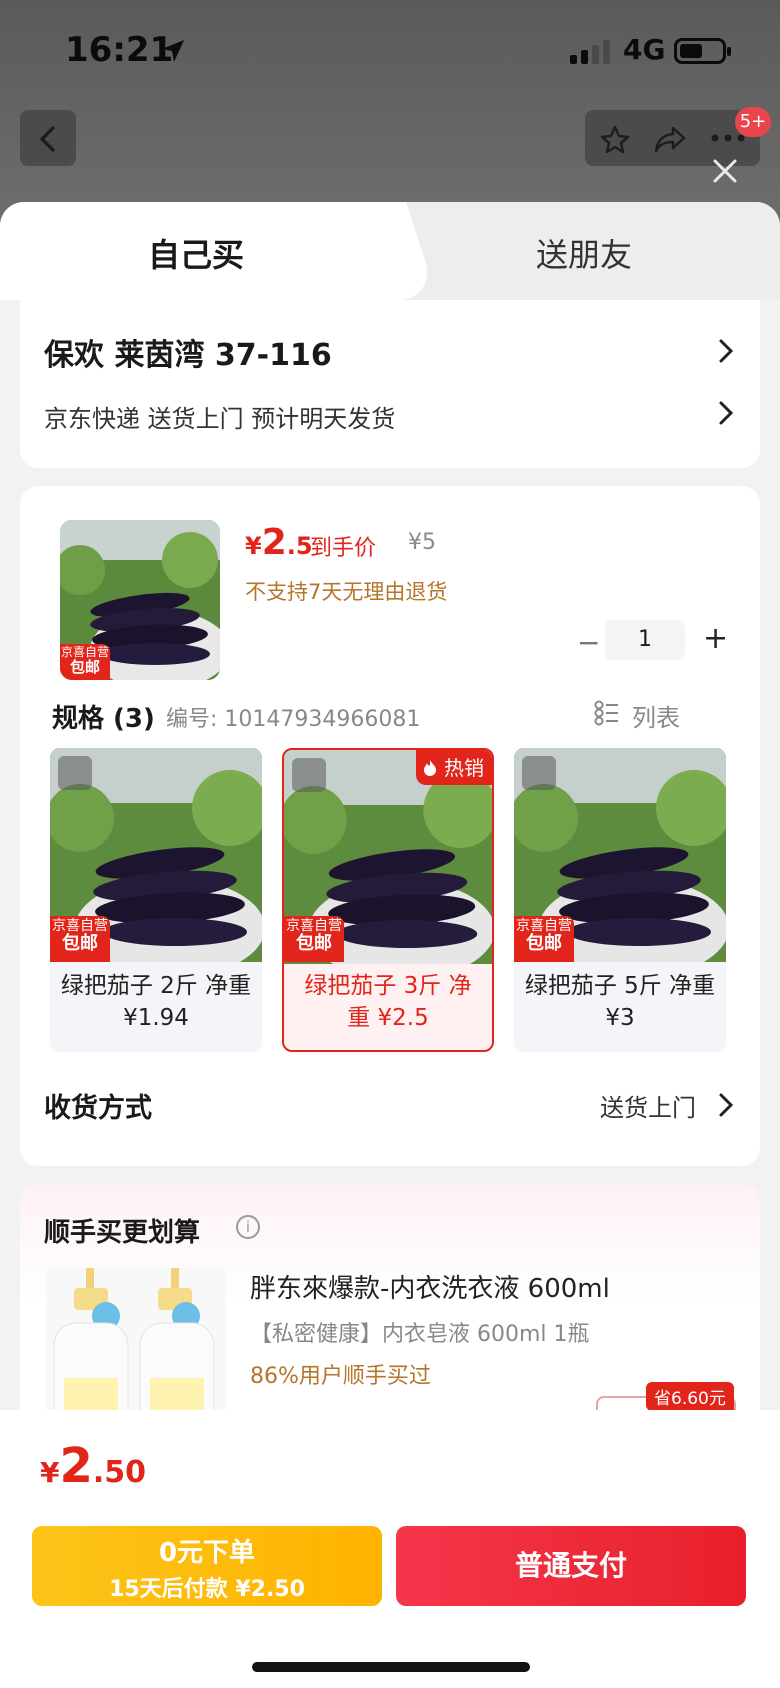  I want to click on receiving-method-value: 送货上门, so click(648, 1105).